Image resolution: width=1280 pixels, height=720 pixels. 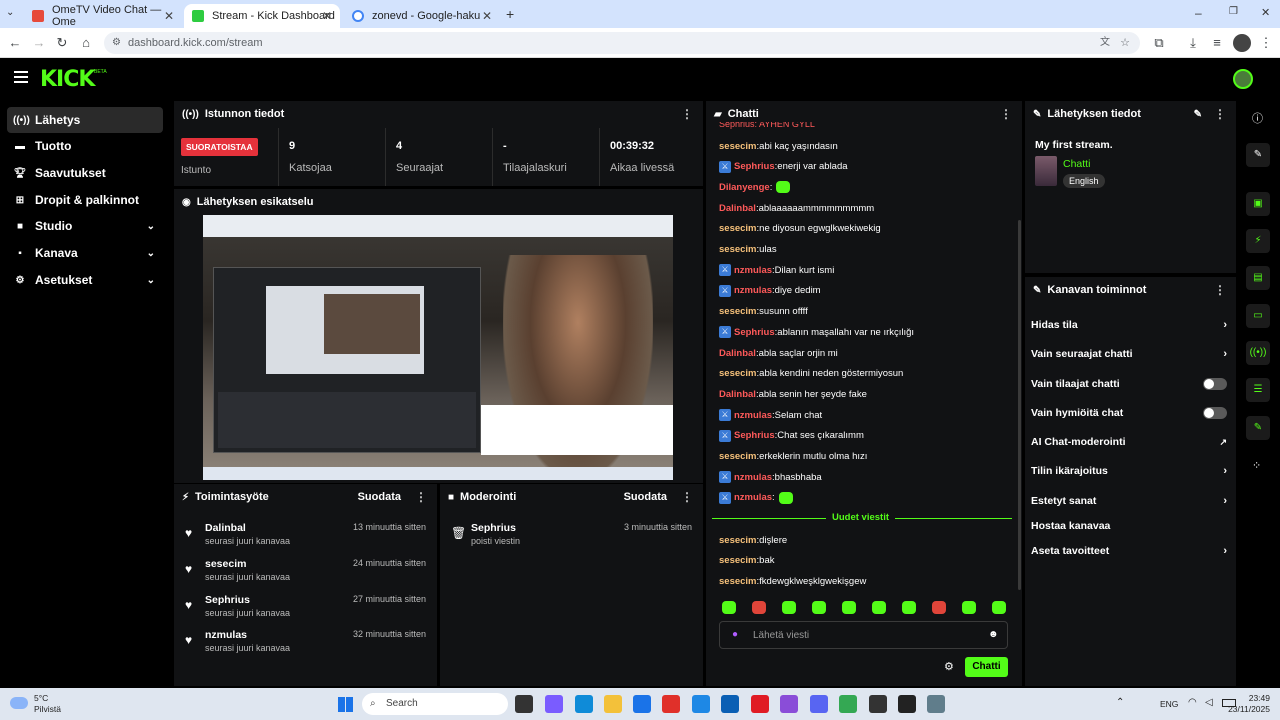 What do you see at coordinates (225, 564) in the screenshot?
I see `activity-user: sesecim` at bounding box center [225, 564].